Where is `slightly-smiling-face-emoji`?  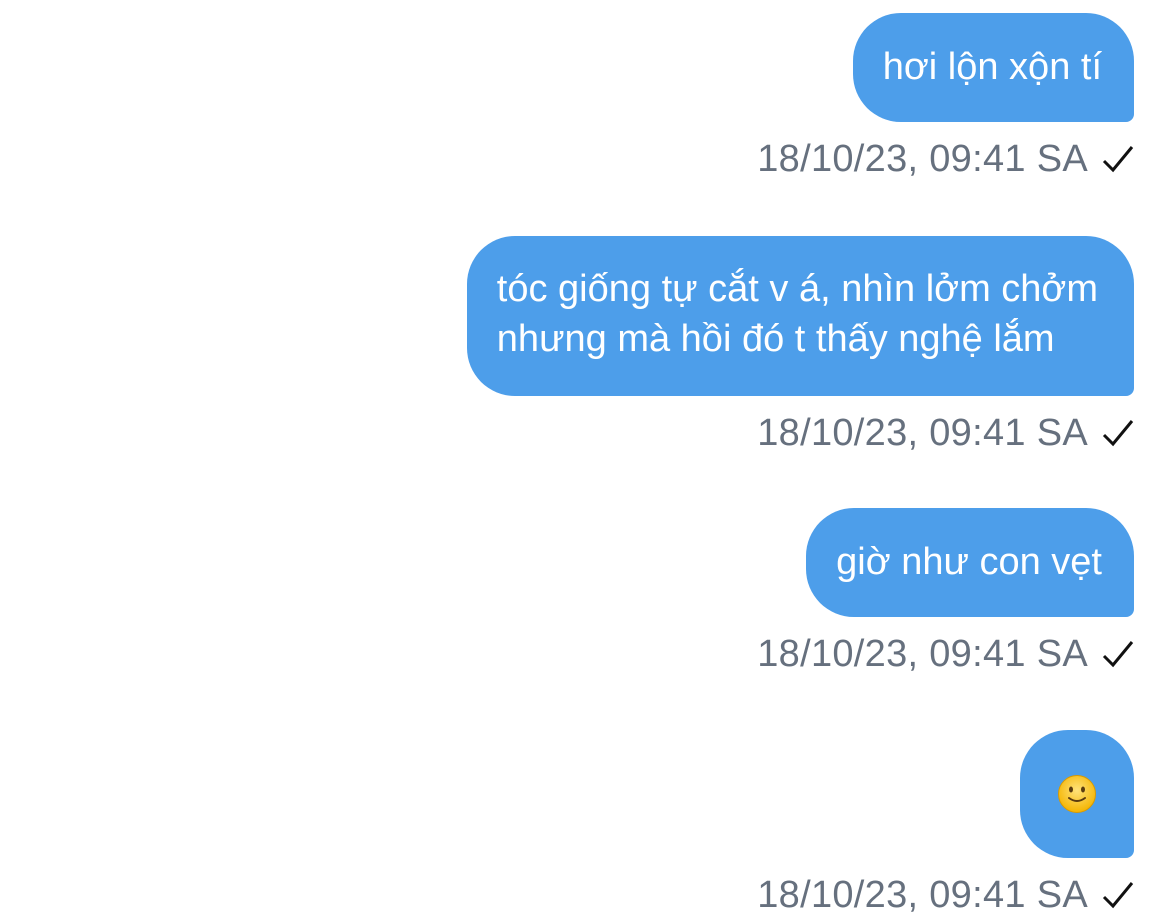
slightly-smiling-face-emoji is located at coordinates (1077, 794).